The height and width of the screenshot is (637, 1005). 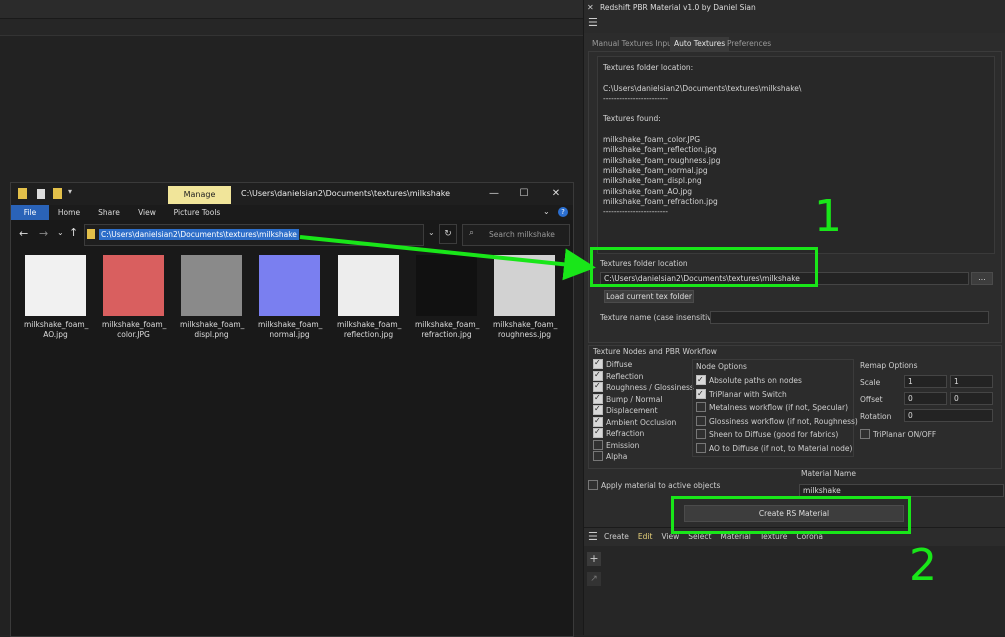 What do you see at coordinates (791, 515) in the screenshot?
I see `highlight-box-create` at bounding box center [791, 515].